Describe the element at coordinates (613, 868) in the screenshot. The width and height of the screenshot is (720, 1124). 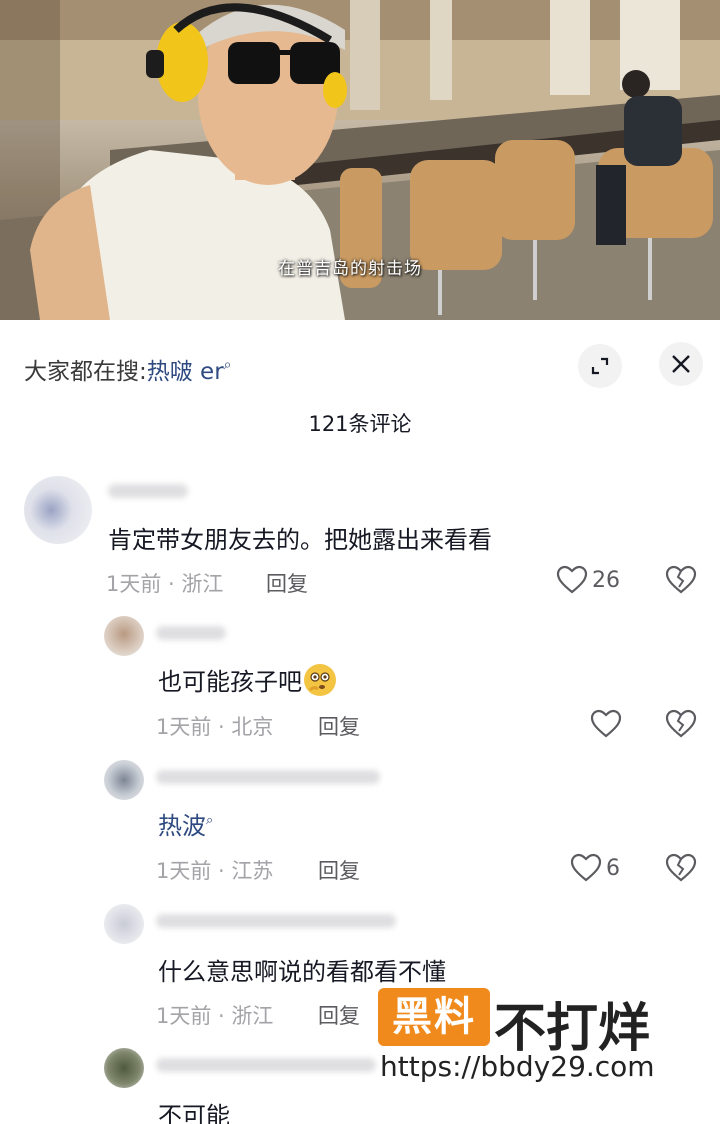
I see `like-count: 6` at that location.